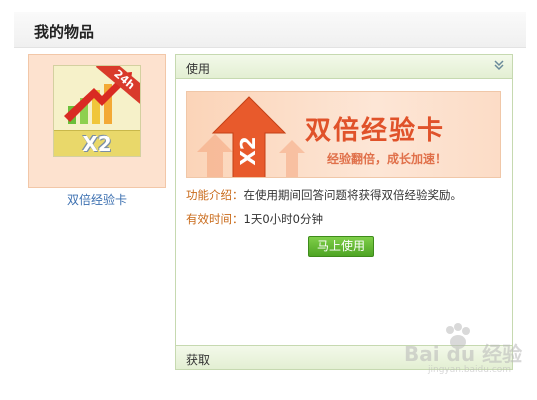 Image resolution: width=537 pixels, height=400 pixels. Describe the element at coordinates (215, 195) in the screenshot. I see `description-label: 功能介绍：` at that location.